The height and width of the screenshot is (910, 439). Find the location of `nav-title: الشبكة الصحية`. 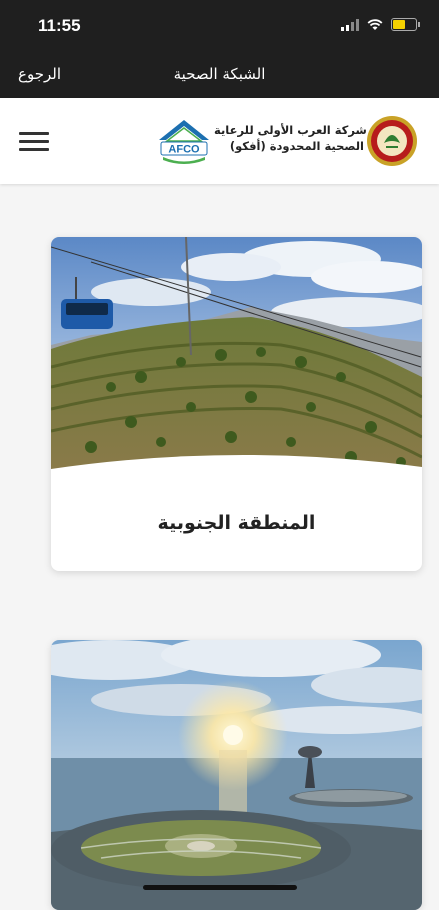

nav-title: الشبكة الصحية is located at coordinates (219, 74).